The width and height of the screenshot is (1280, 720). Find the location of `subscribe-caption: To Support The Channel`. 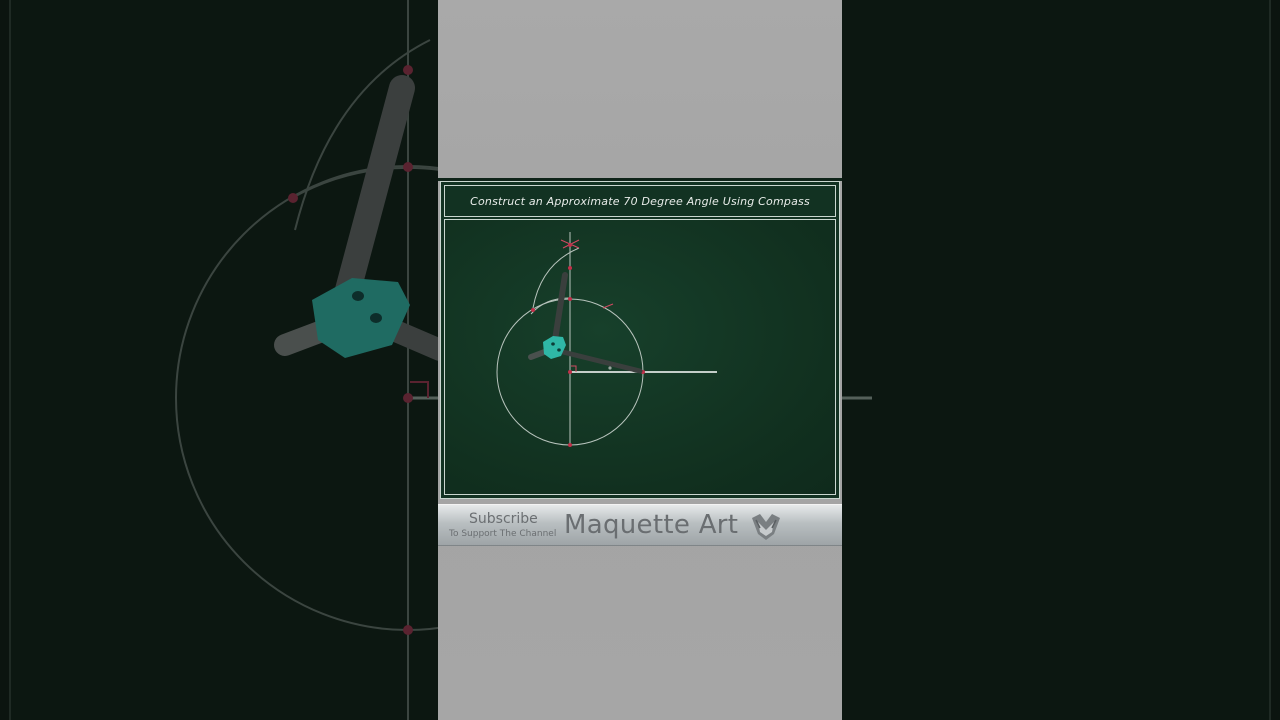

subscribe-caption: To Support The Channel is located at coordinates (503, 534).